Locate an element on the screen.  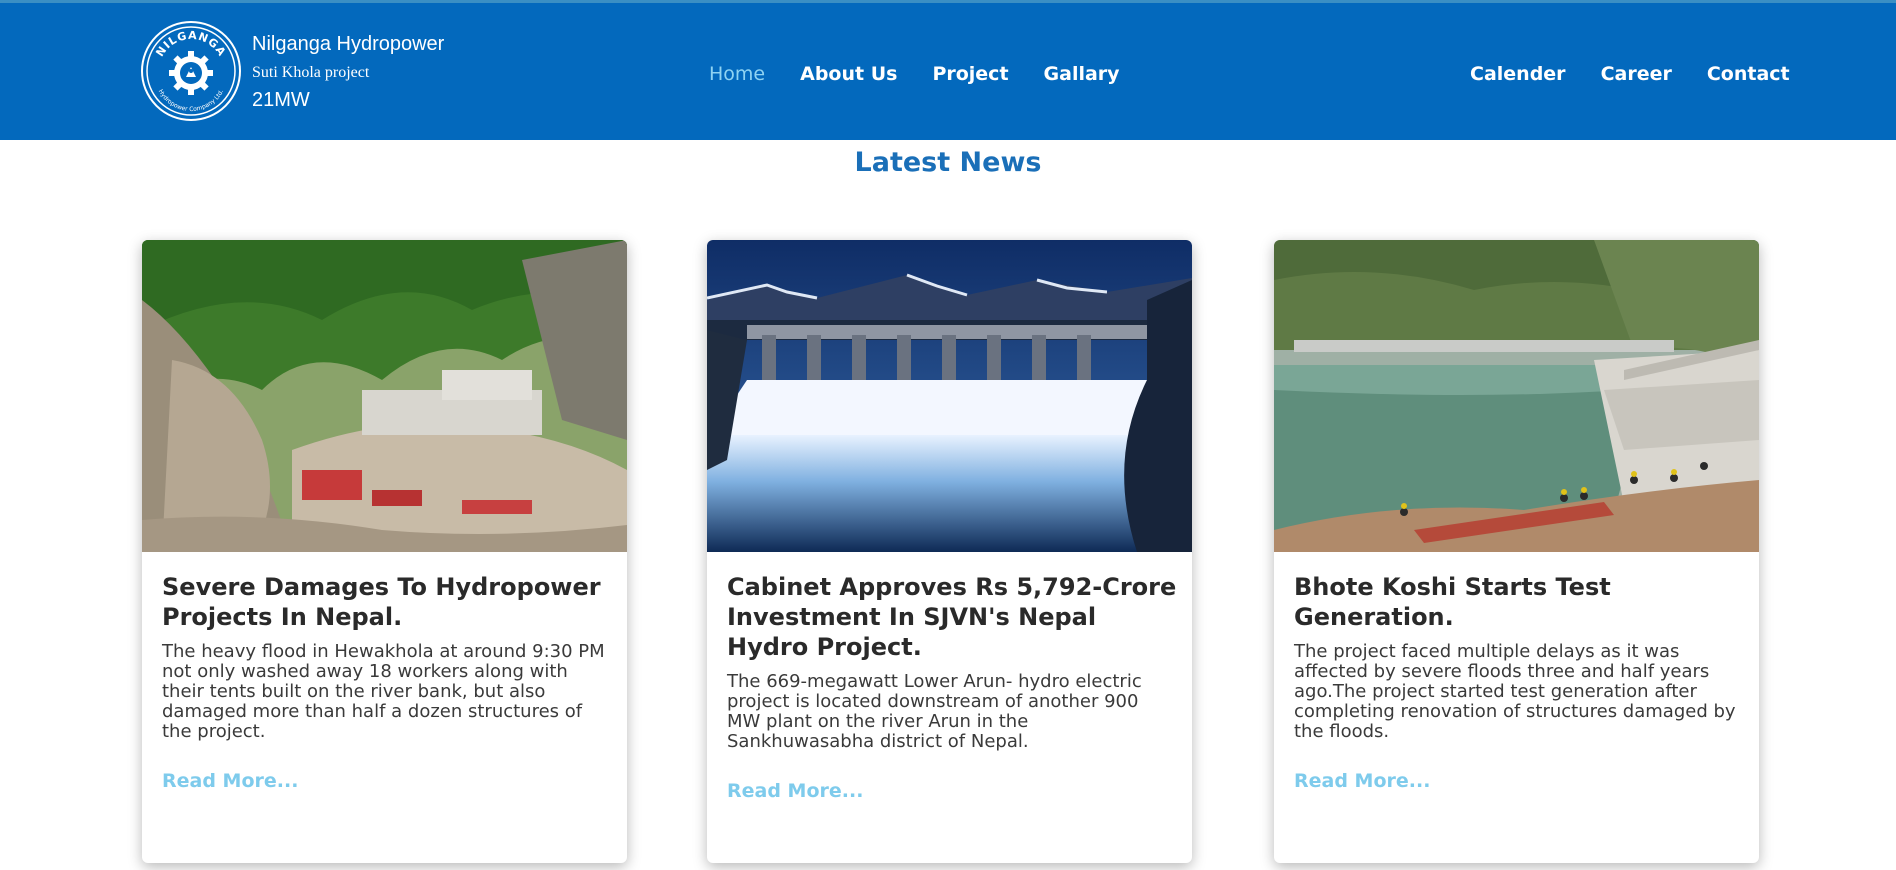
nav-calendar-link: Calender is located at coordinates (1518, 74).